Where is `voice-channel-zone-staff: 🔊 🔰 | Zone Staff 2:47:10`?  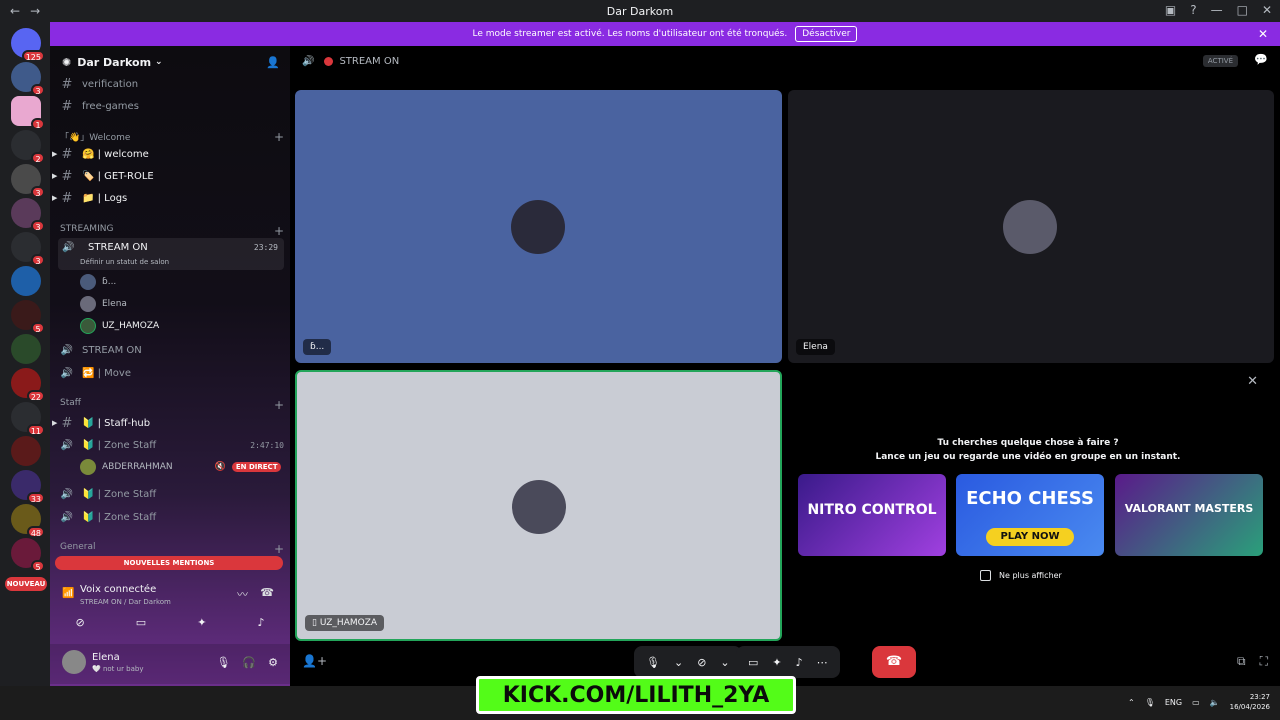 voice-channel-zone-staff: 🔊 🔰 | Zone Staff 2:47:10 is located at coordinates (171, 445).